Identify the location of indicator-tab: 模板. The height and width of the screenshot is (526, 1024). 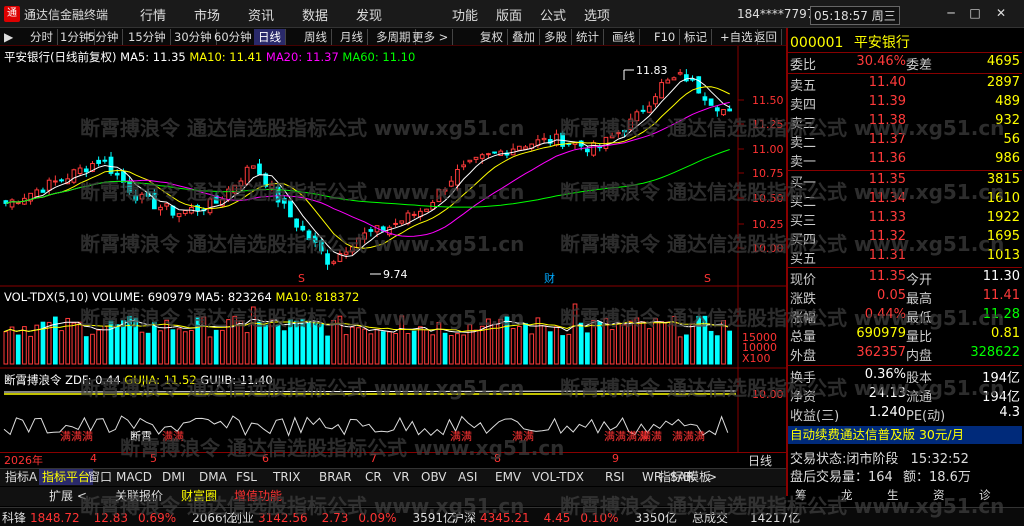
(699, 477).